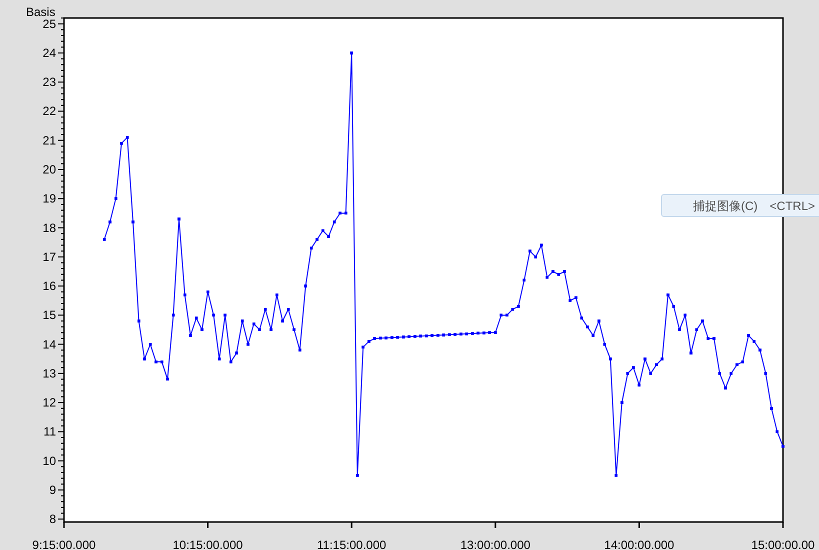 This screenshot has width=819, height=550. Describe the element at coordinates (50, 431) in the screenshot. I see `y-tick-label: 11` at that location.